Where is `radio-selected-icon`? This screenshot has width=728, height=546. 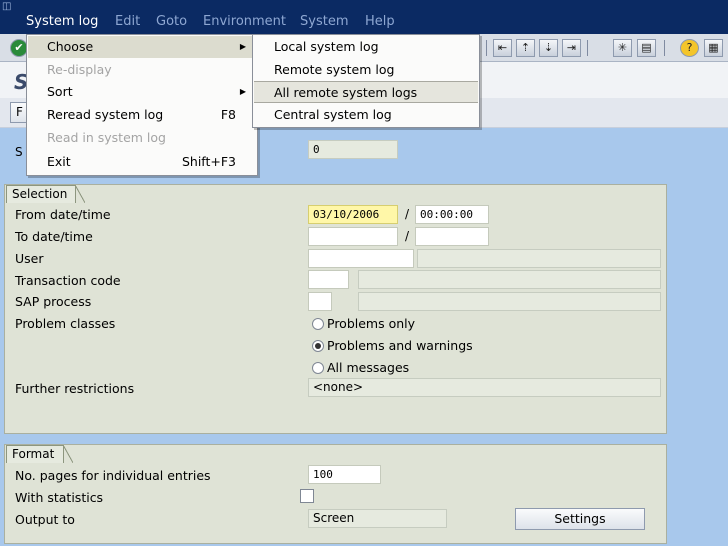 radio-selected-icon is located at coordinates (318, 346).